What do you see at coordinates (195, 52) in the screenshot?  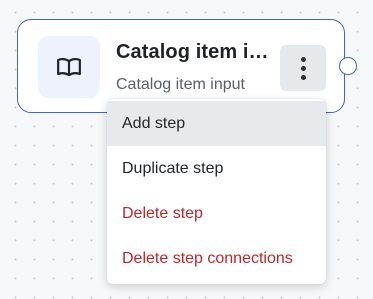 I see `node-title: Catalog item input` at bounding box center [195, 52].